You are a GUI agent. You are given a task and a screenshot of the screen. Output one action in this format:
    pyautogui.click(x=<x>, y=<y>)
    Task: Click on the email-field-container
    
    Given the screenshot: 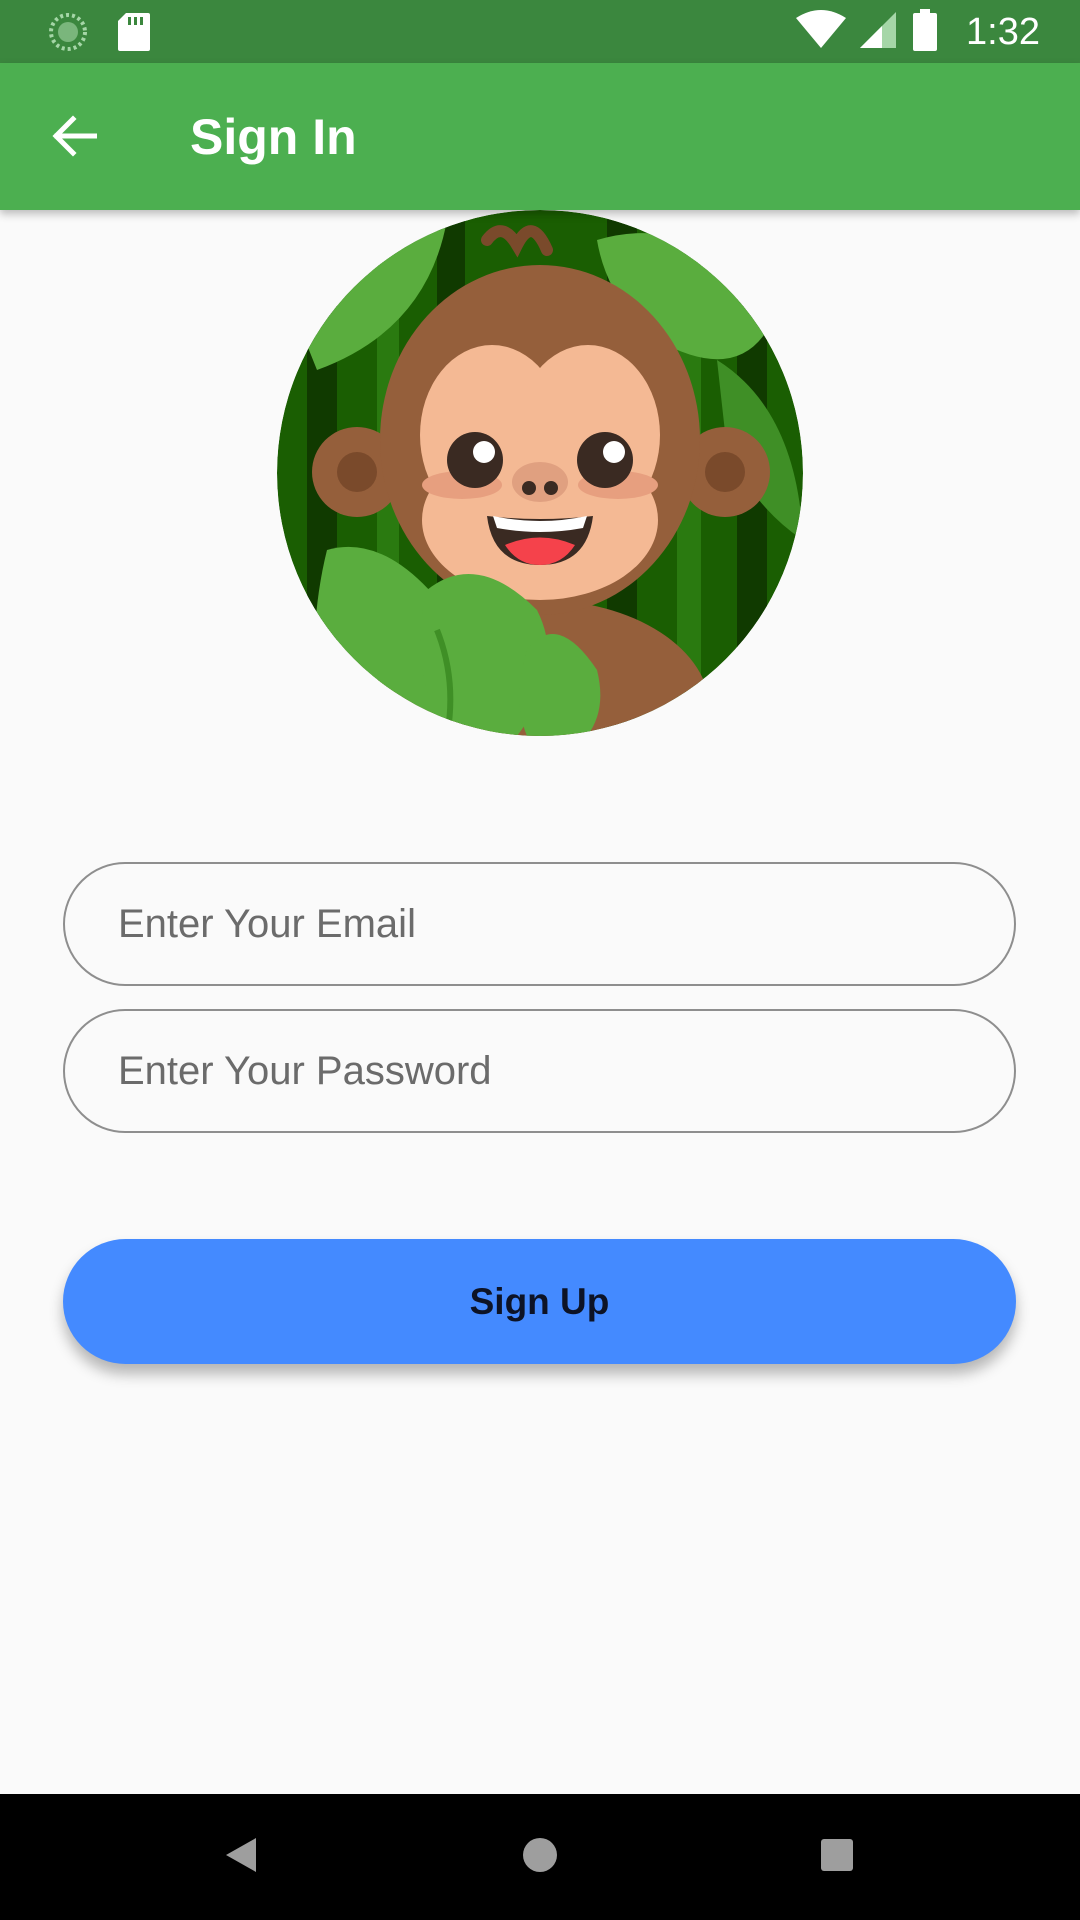 What is the action you would take?
    pyautogui.click(x=539, y=924)
    